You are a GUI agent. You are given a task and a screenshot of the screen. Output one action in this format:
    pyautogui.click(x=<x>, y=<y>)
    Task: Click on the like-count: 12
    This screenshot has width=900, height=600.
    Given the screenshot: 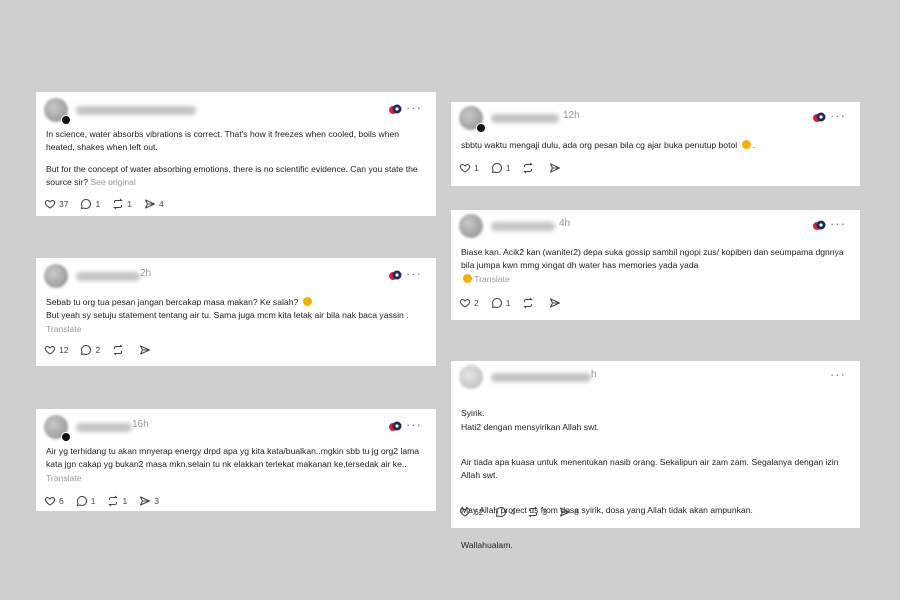 What is the action you would take?
    pyautogui.click(x=64, y=350)
    